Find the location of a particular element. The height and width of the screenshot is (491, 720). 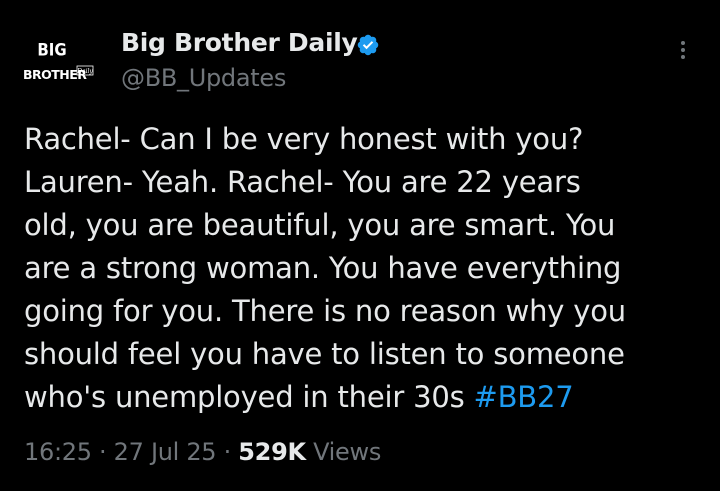

tweet-time: 16:25 is located at coordinates (58, 452).